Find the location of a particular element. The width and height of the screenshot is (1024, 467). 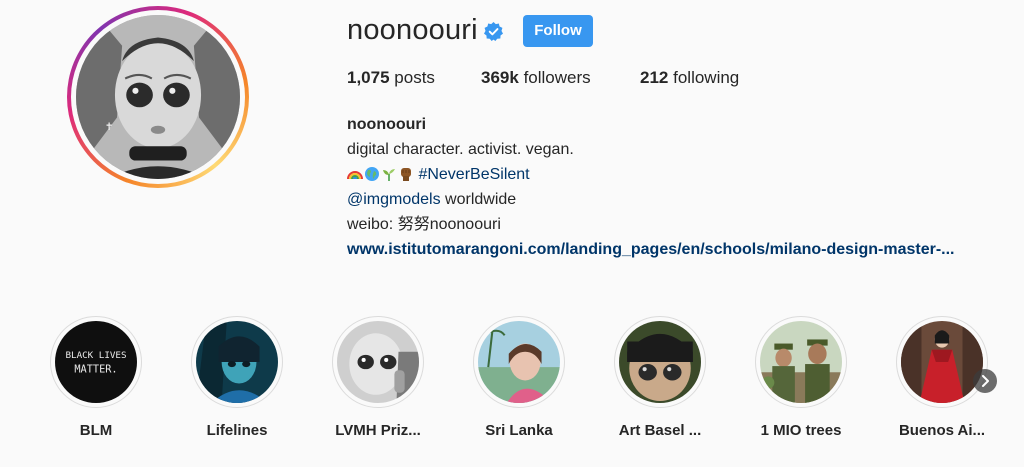

seedling-emoji-icon is located at coordinates (389, 173).